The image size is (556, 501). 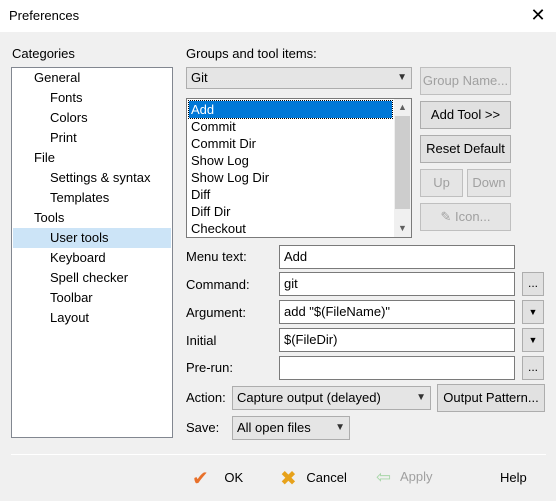 What do you see at coordinates (229, 177) in the screenshot?
I see `list-item-show-log-dir: Show Log Dir` at bounding box center [229, 177].